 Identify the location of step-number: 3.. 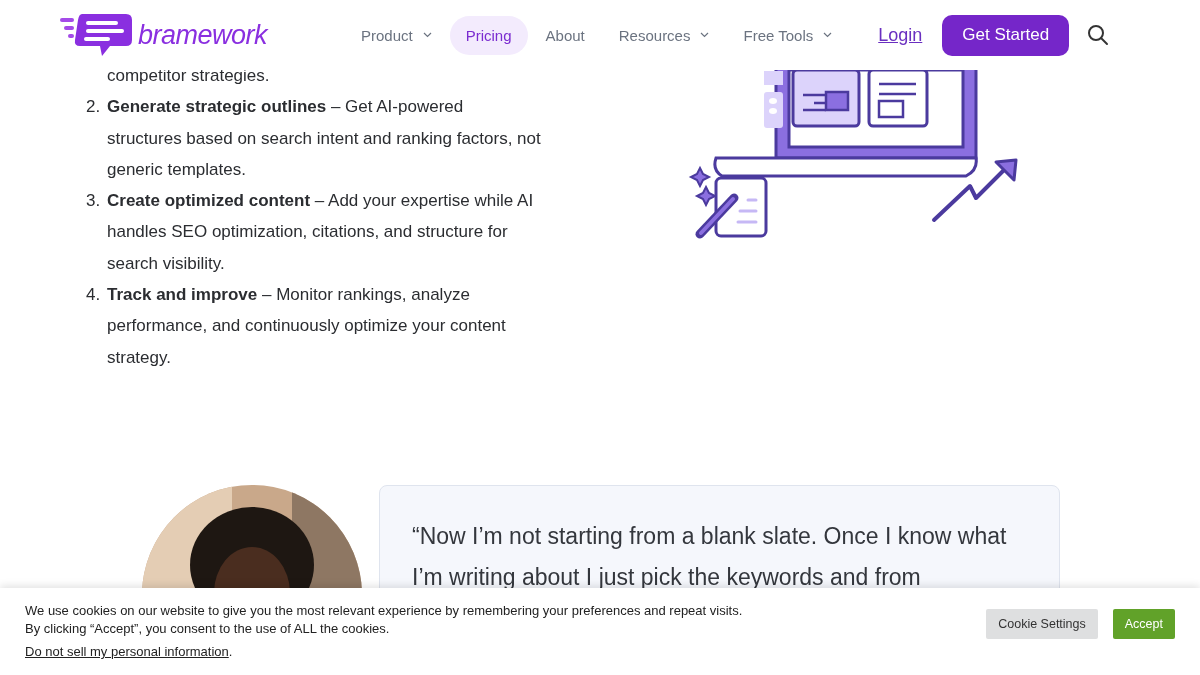
(94, 201).